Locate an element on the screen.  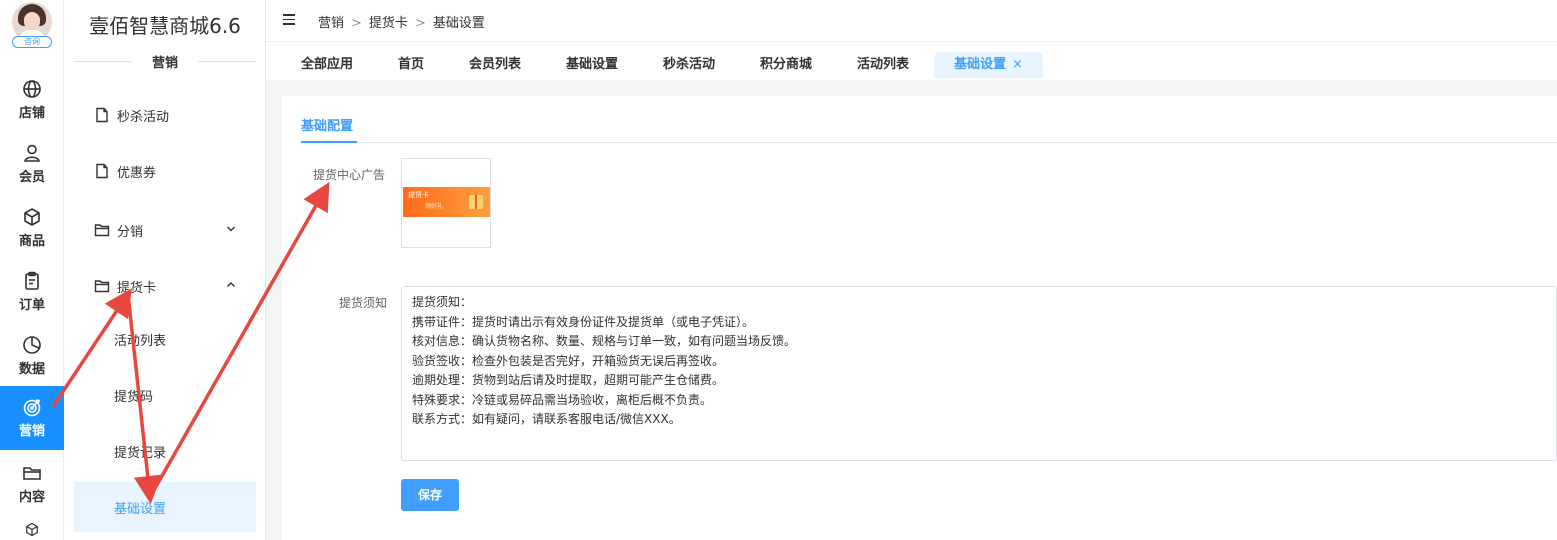
rail-item-store: 店铺 is located at coordinates (32, 100).